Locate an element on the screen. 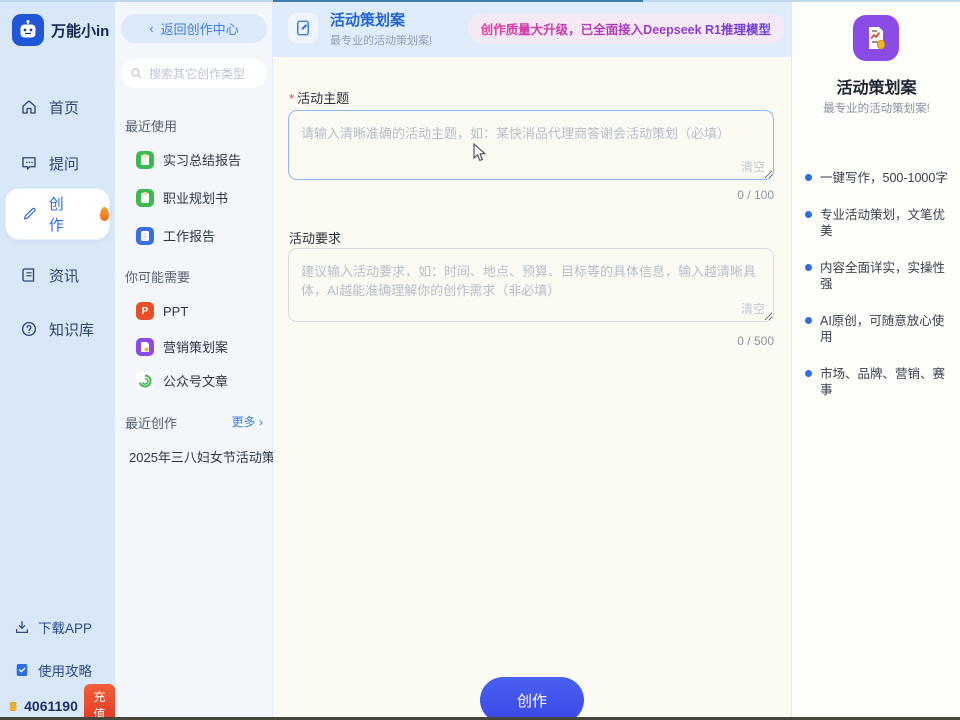 This screenshot has width=960, height=720. flame-icon is located at coordinates (104, 214).